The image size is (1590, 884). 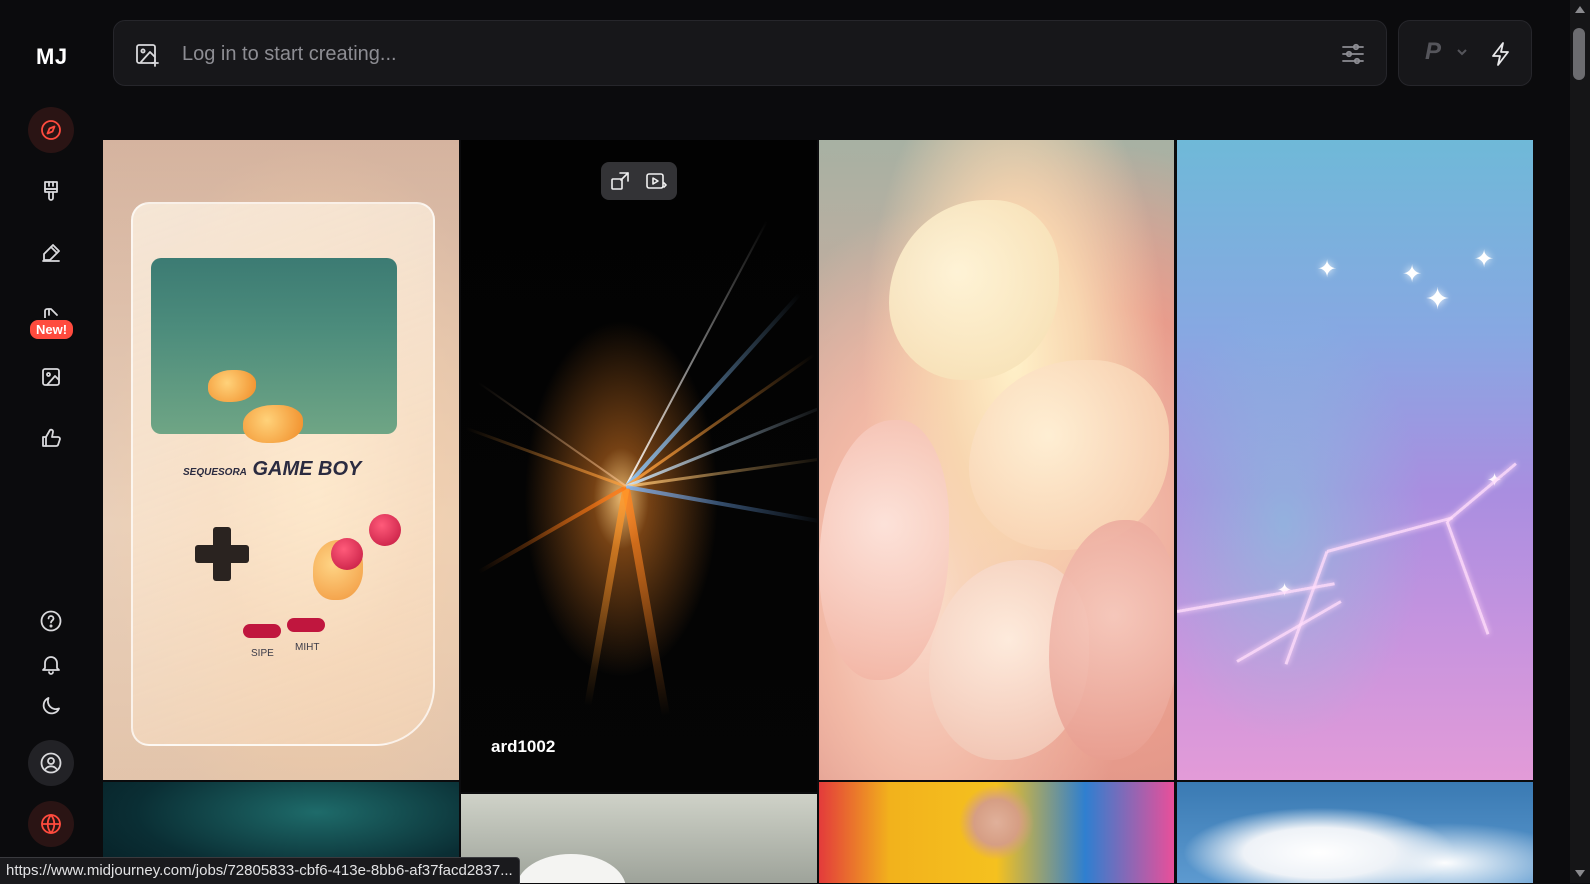 What do you see at coordinates (620, 181) in the screenshot?
I see `expand-icon` at bounding box center [620, 181].